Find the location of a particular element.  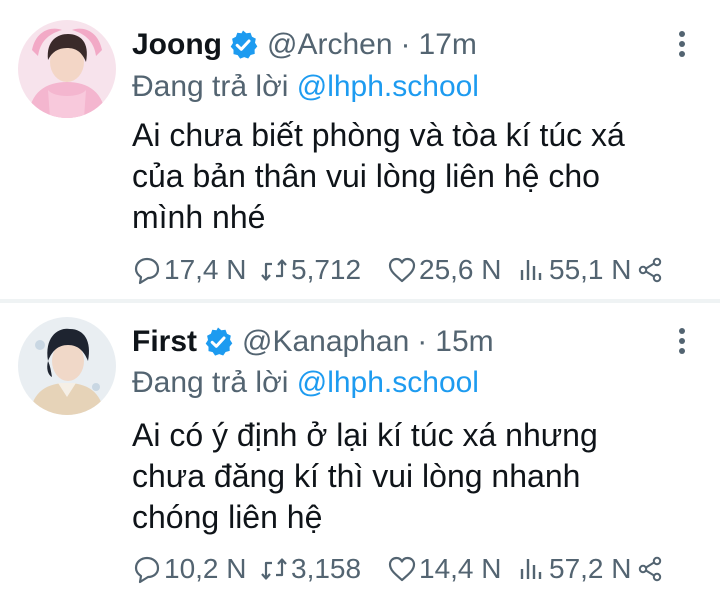

retweet-button: 3,158 is located at coordinates (323, 569).